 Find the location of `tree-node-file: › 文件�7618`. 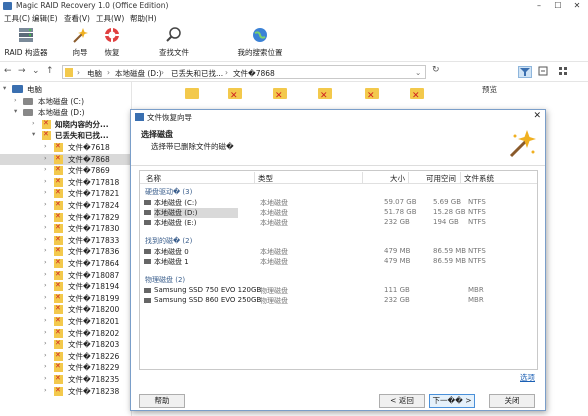

tree-node-file: › 文件�7618 is located at coordinates (65, 147).